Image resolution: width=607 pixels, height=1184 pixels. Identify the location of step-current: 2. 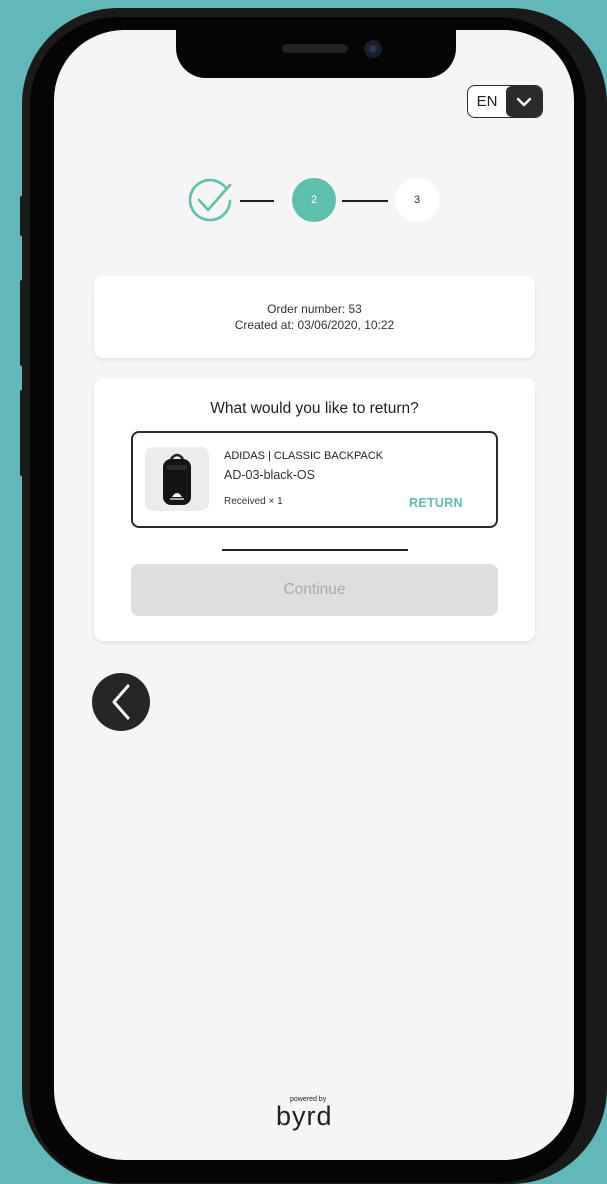
(314, 200).